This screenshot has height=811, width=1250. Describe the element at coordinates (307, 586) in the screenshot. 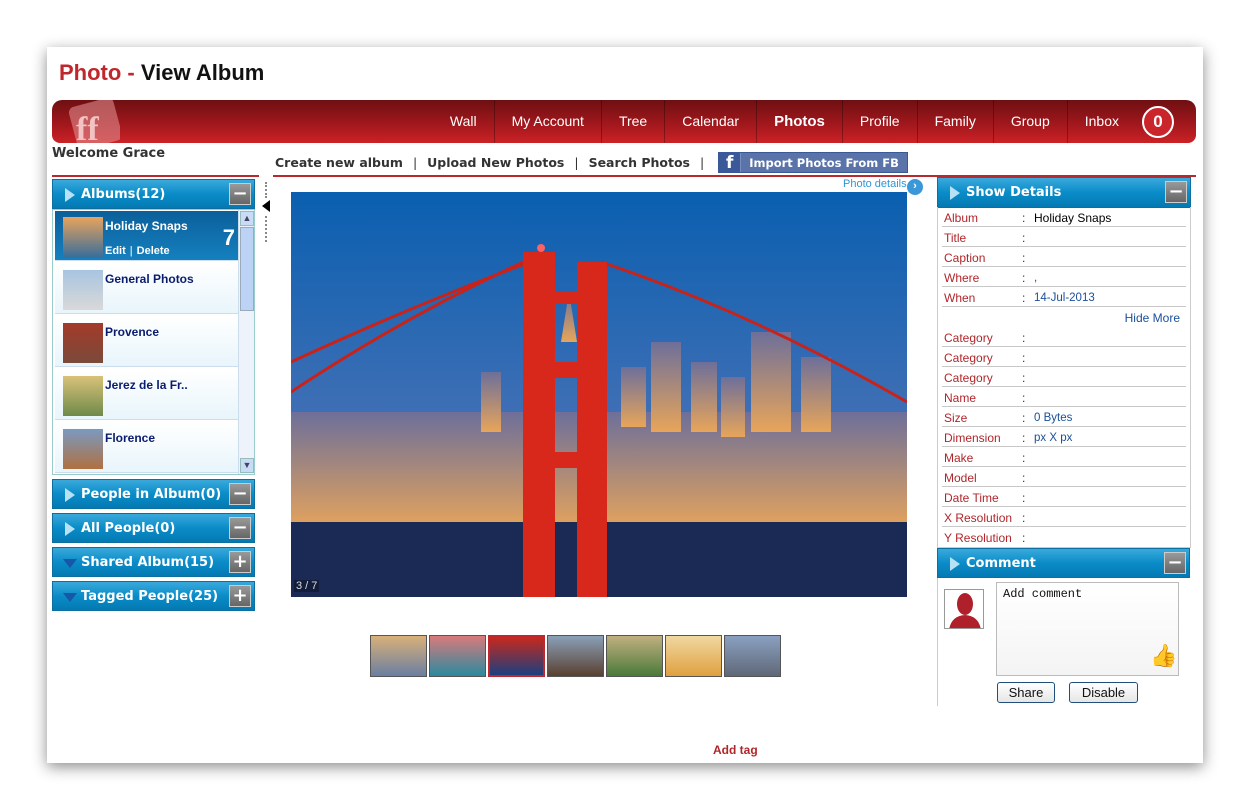

I see `photo-counter: 3 / 7` at that location.